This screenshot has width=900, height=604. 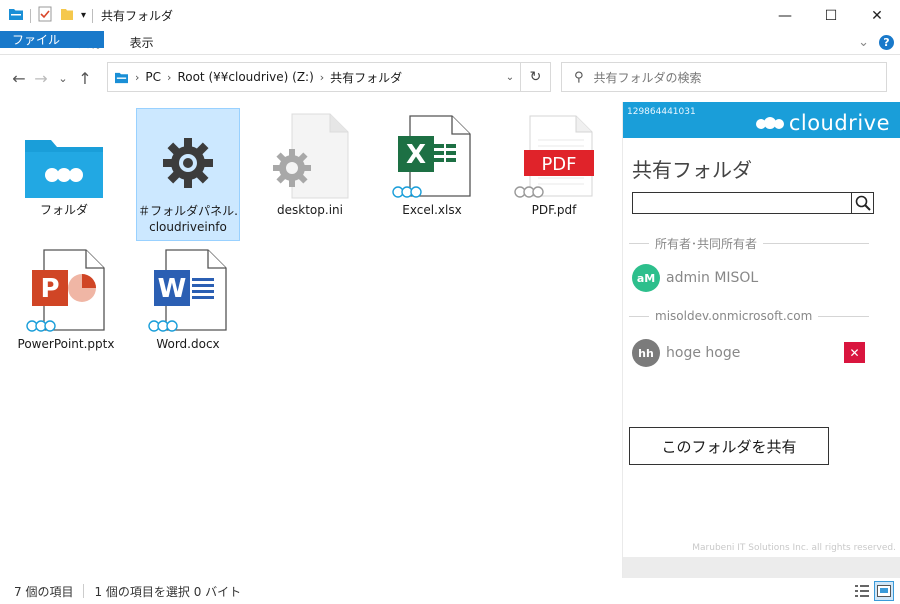 What do you see at coordinates (44, 591) in the screenshot?
I see `item-count: 7 個の項目` at bounding box center [44, 591].